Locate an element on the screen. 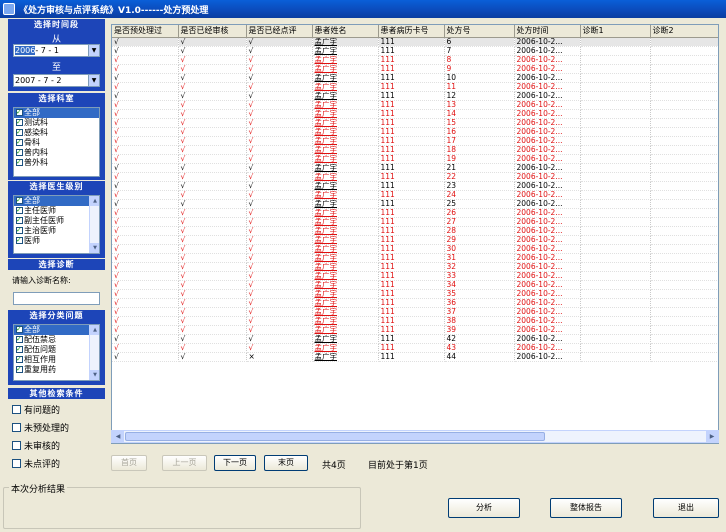  department-list: 全部 测试科 感染科 骨科 普内科 普外科 is located at coordinates (56, 142).